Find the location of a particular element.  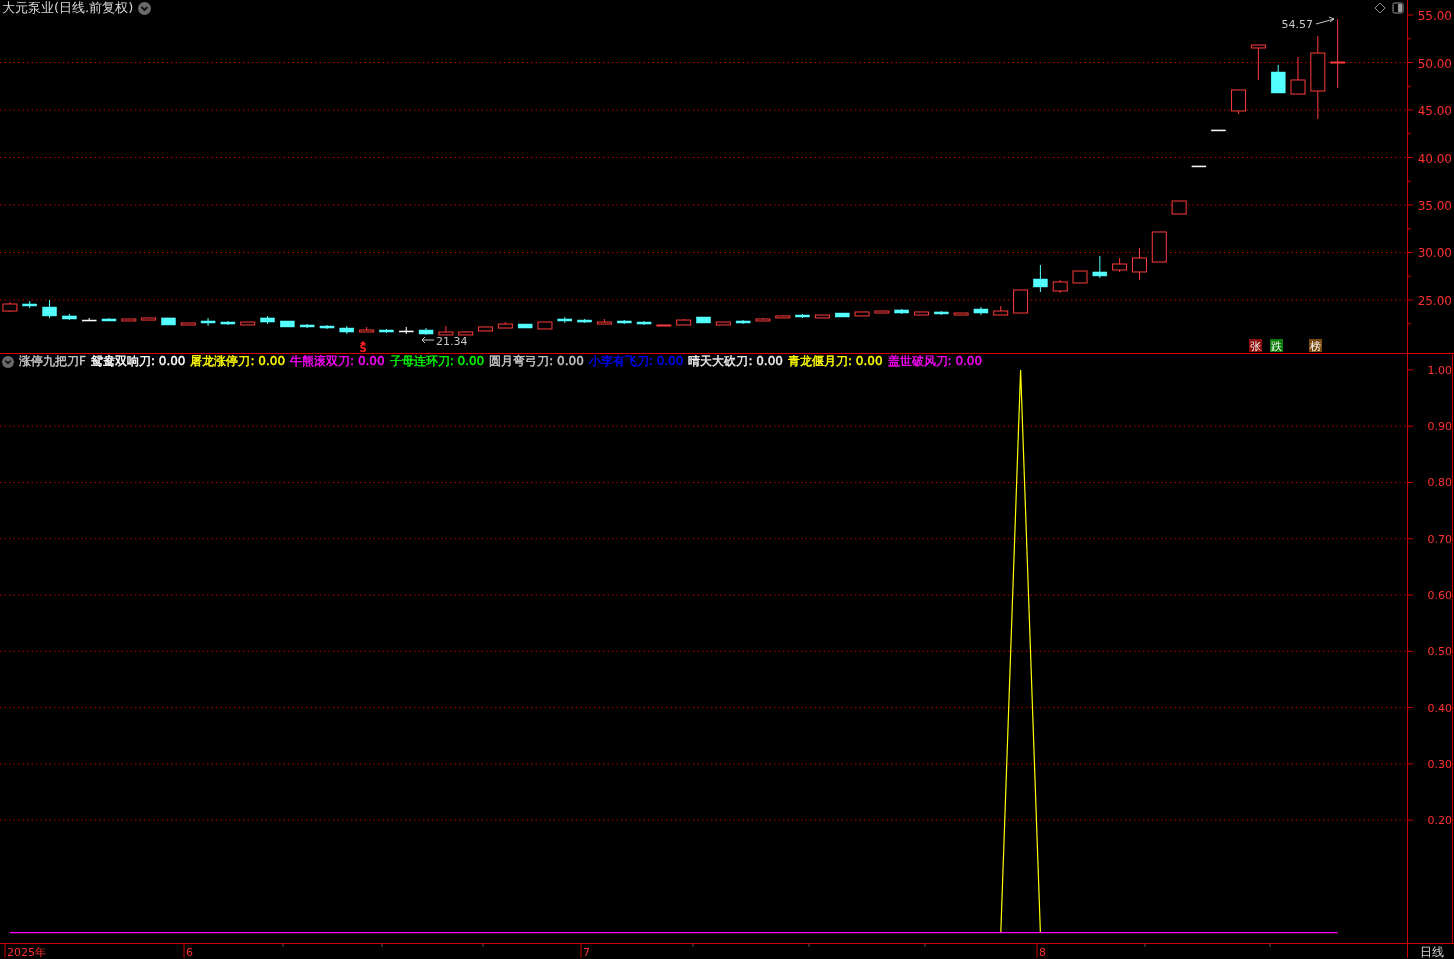

period-label: 日线 is located at coordinates (1432, 951).